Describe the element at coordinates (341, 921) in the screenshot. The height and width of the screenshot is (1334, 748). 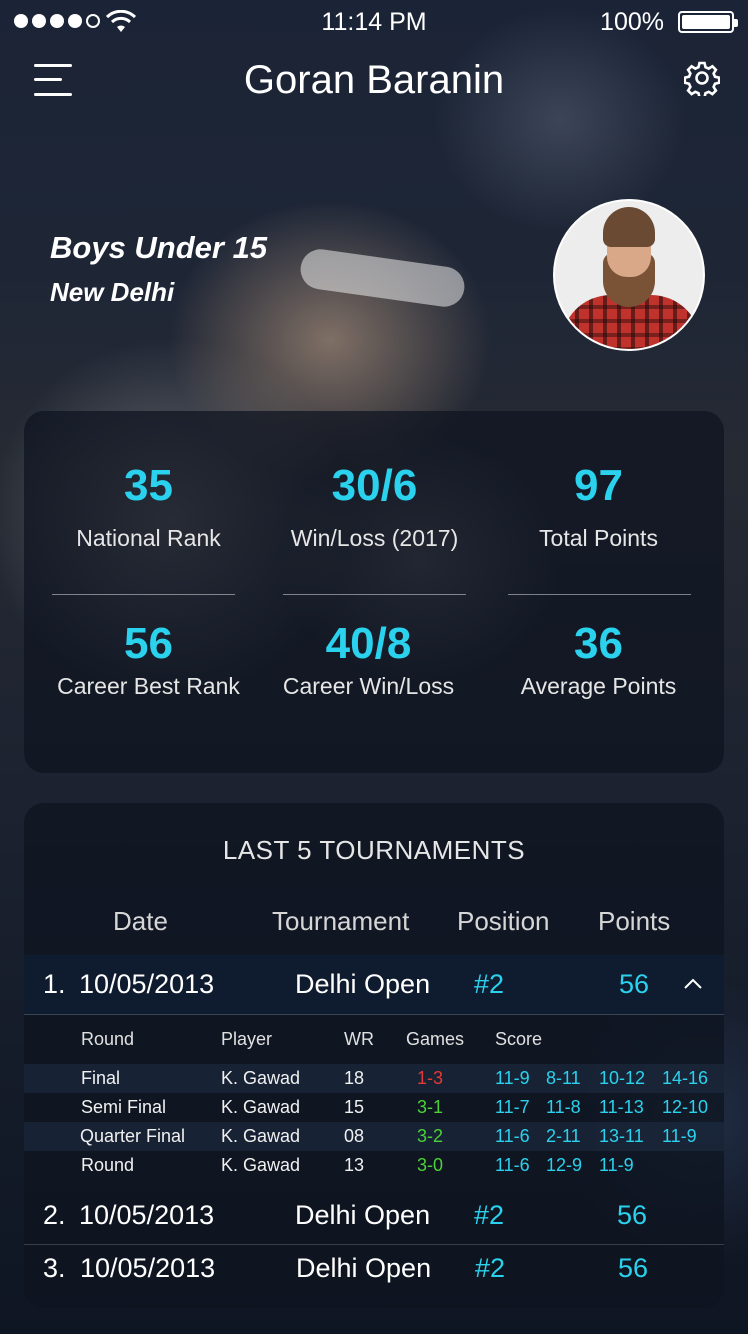
I see `column-header-tournament: Tournament` at that location.